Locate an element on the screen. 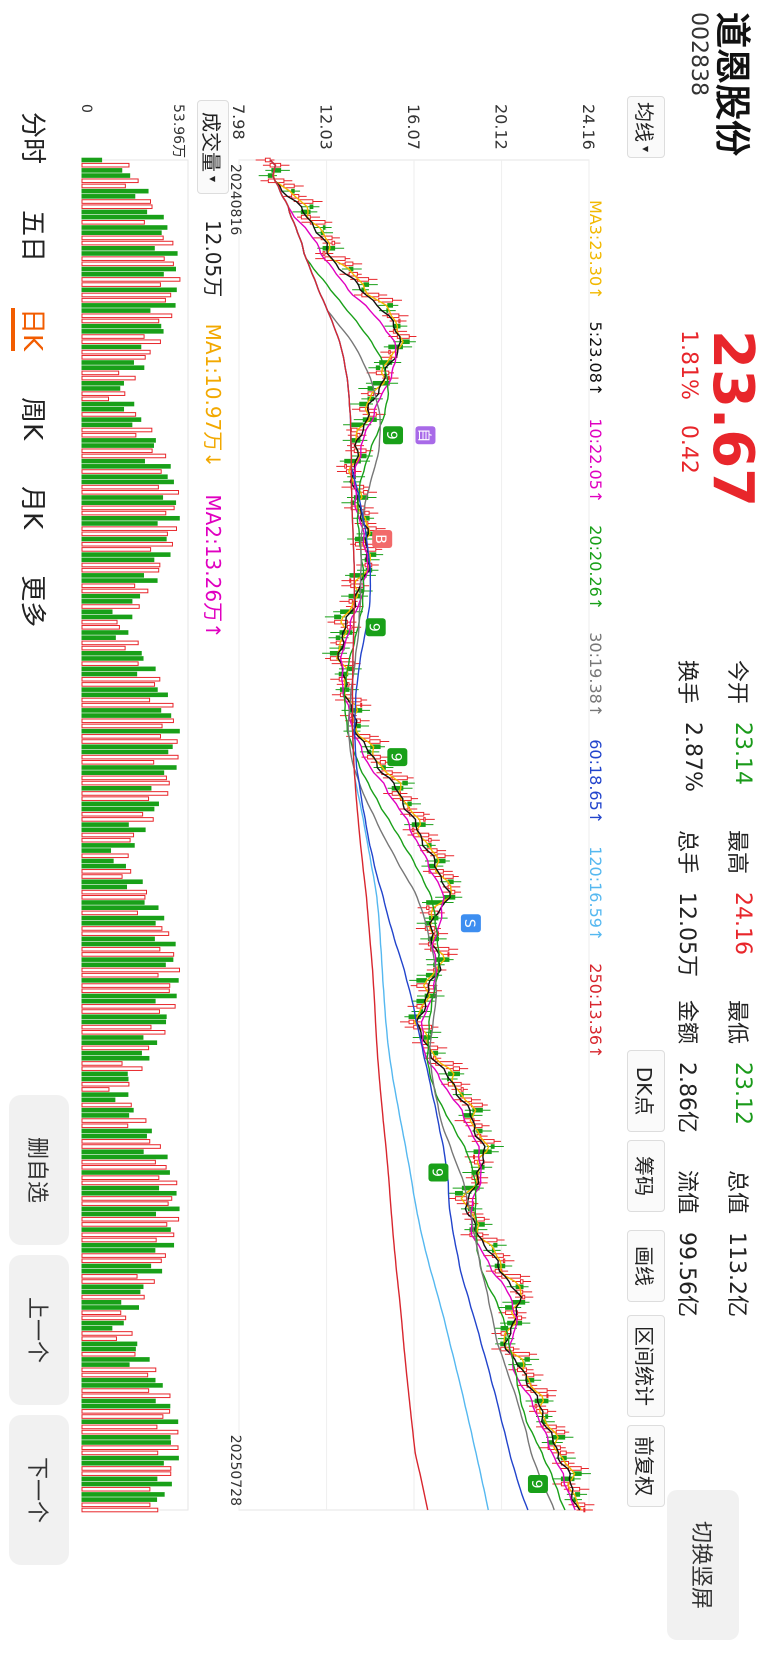 The height and width of the screenshot is (1665, 769). tab-1: 五日 is located at coordinates (32, 236).